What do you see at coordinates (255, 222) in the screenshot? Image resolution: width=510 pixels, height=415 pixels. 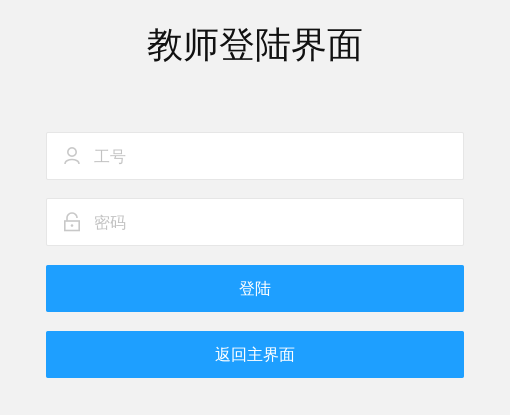 I see `input-field: 密码` at bounding box center [255, 222].